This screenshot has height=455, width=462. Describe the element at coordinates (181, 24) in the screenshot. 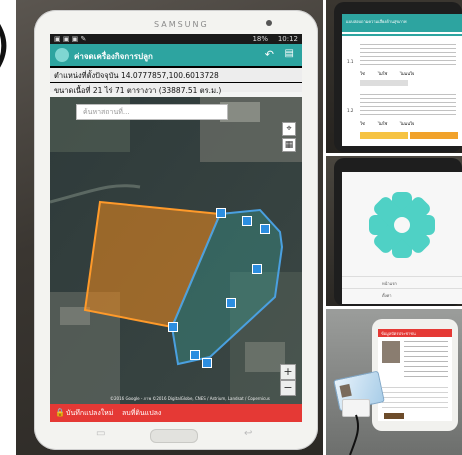

I see `brand-logo: SAMSUNG` at that location.